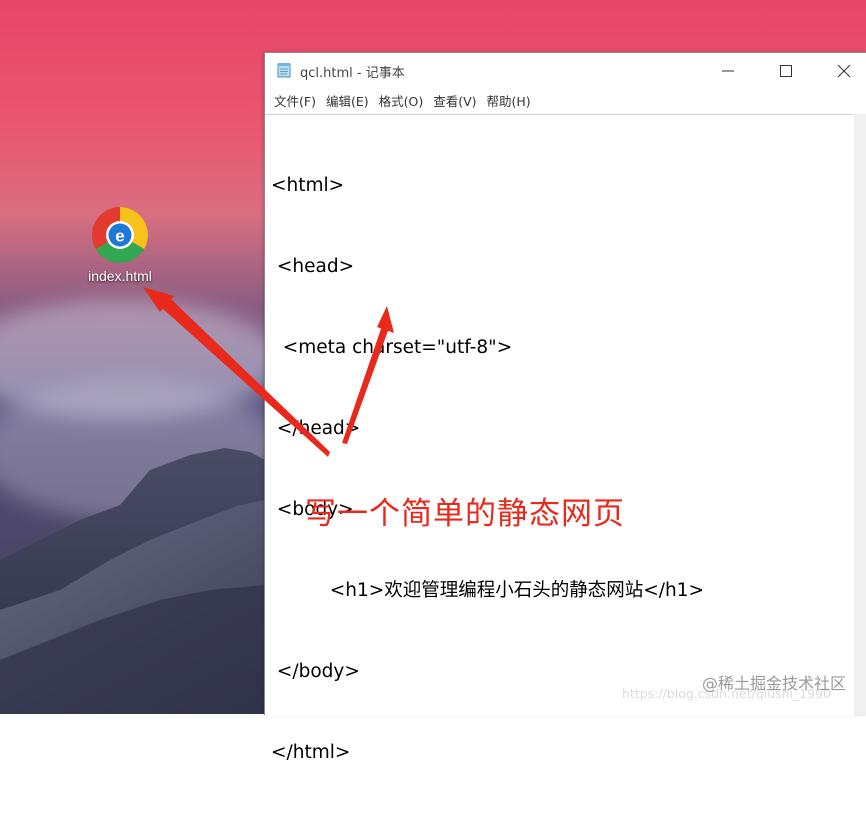 This screenshot has width=866, height=820. What do you see at coordinates (773, 683) in the screenshot?
I see `watermark: @稀土掘金技术社区` at bounding box center [773, 683].